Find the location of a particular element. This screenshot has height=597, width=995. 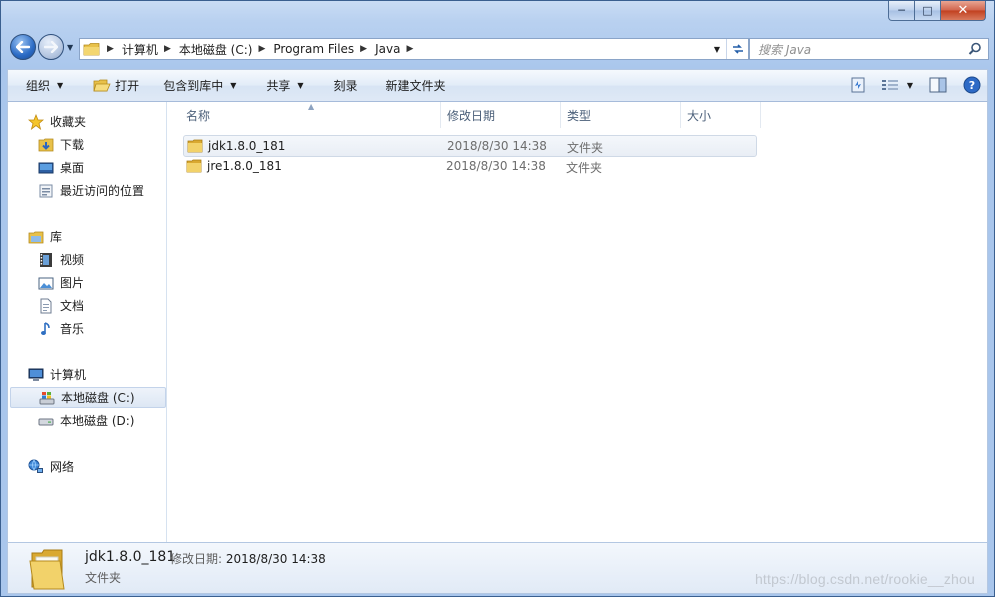

sidebar-item-label: 桌面 is located at coordinates (72, 168).